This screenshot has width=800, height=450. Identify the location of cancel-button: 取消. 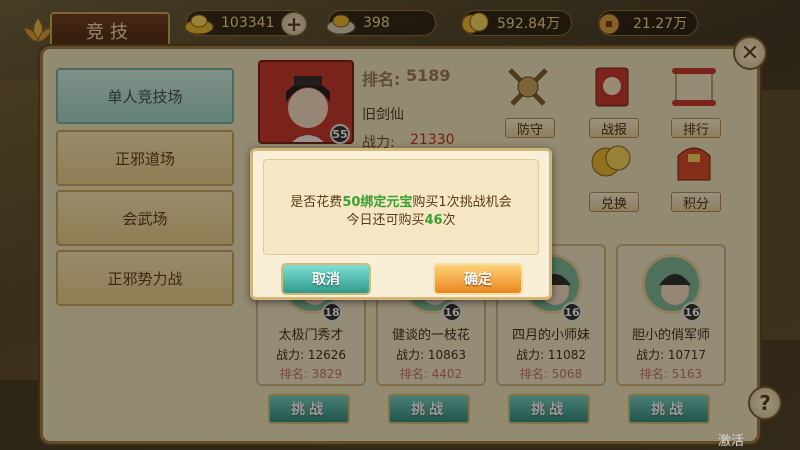
(326, 279).